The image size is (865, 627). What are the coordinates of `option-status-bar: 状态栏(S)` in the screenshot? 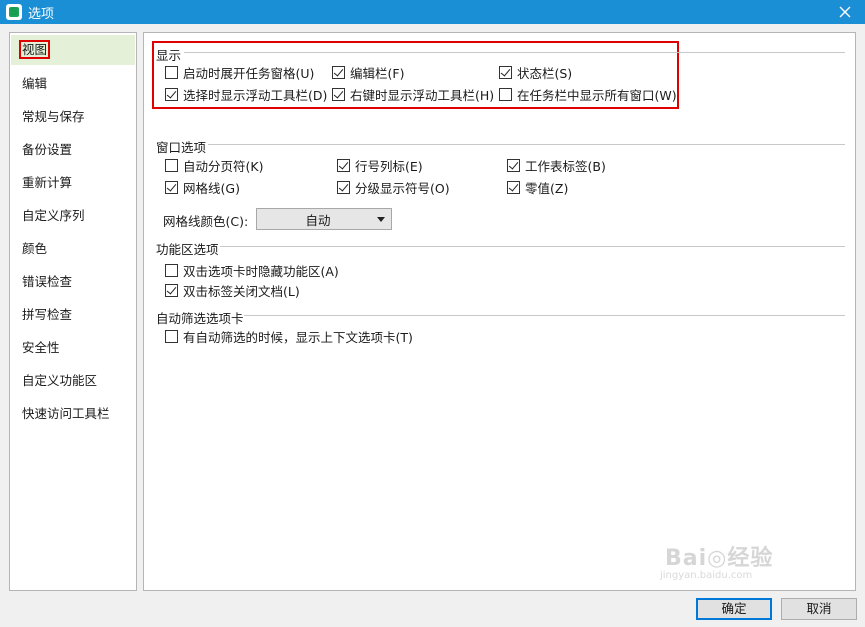 It's located at (535, 72).